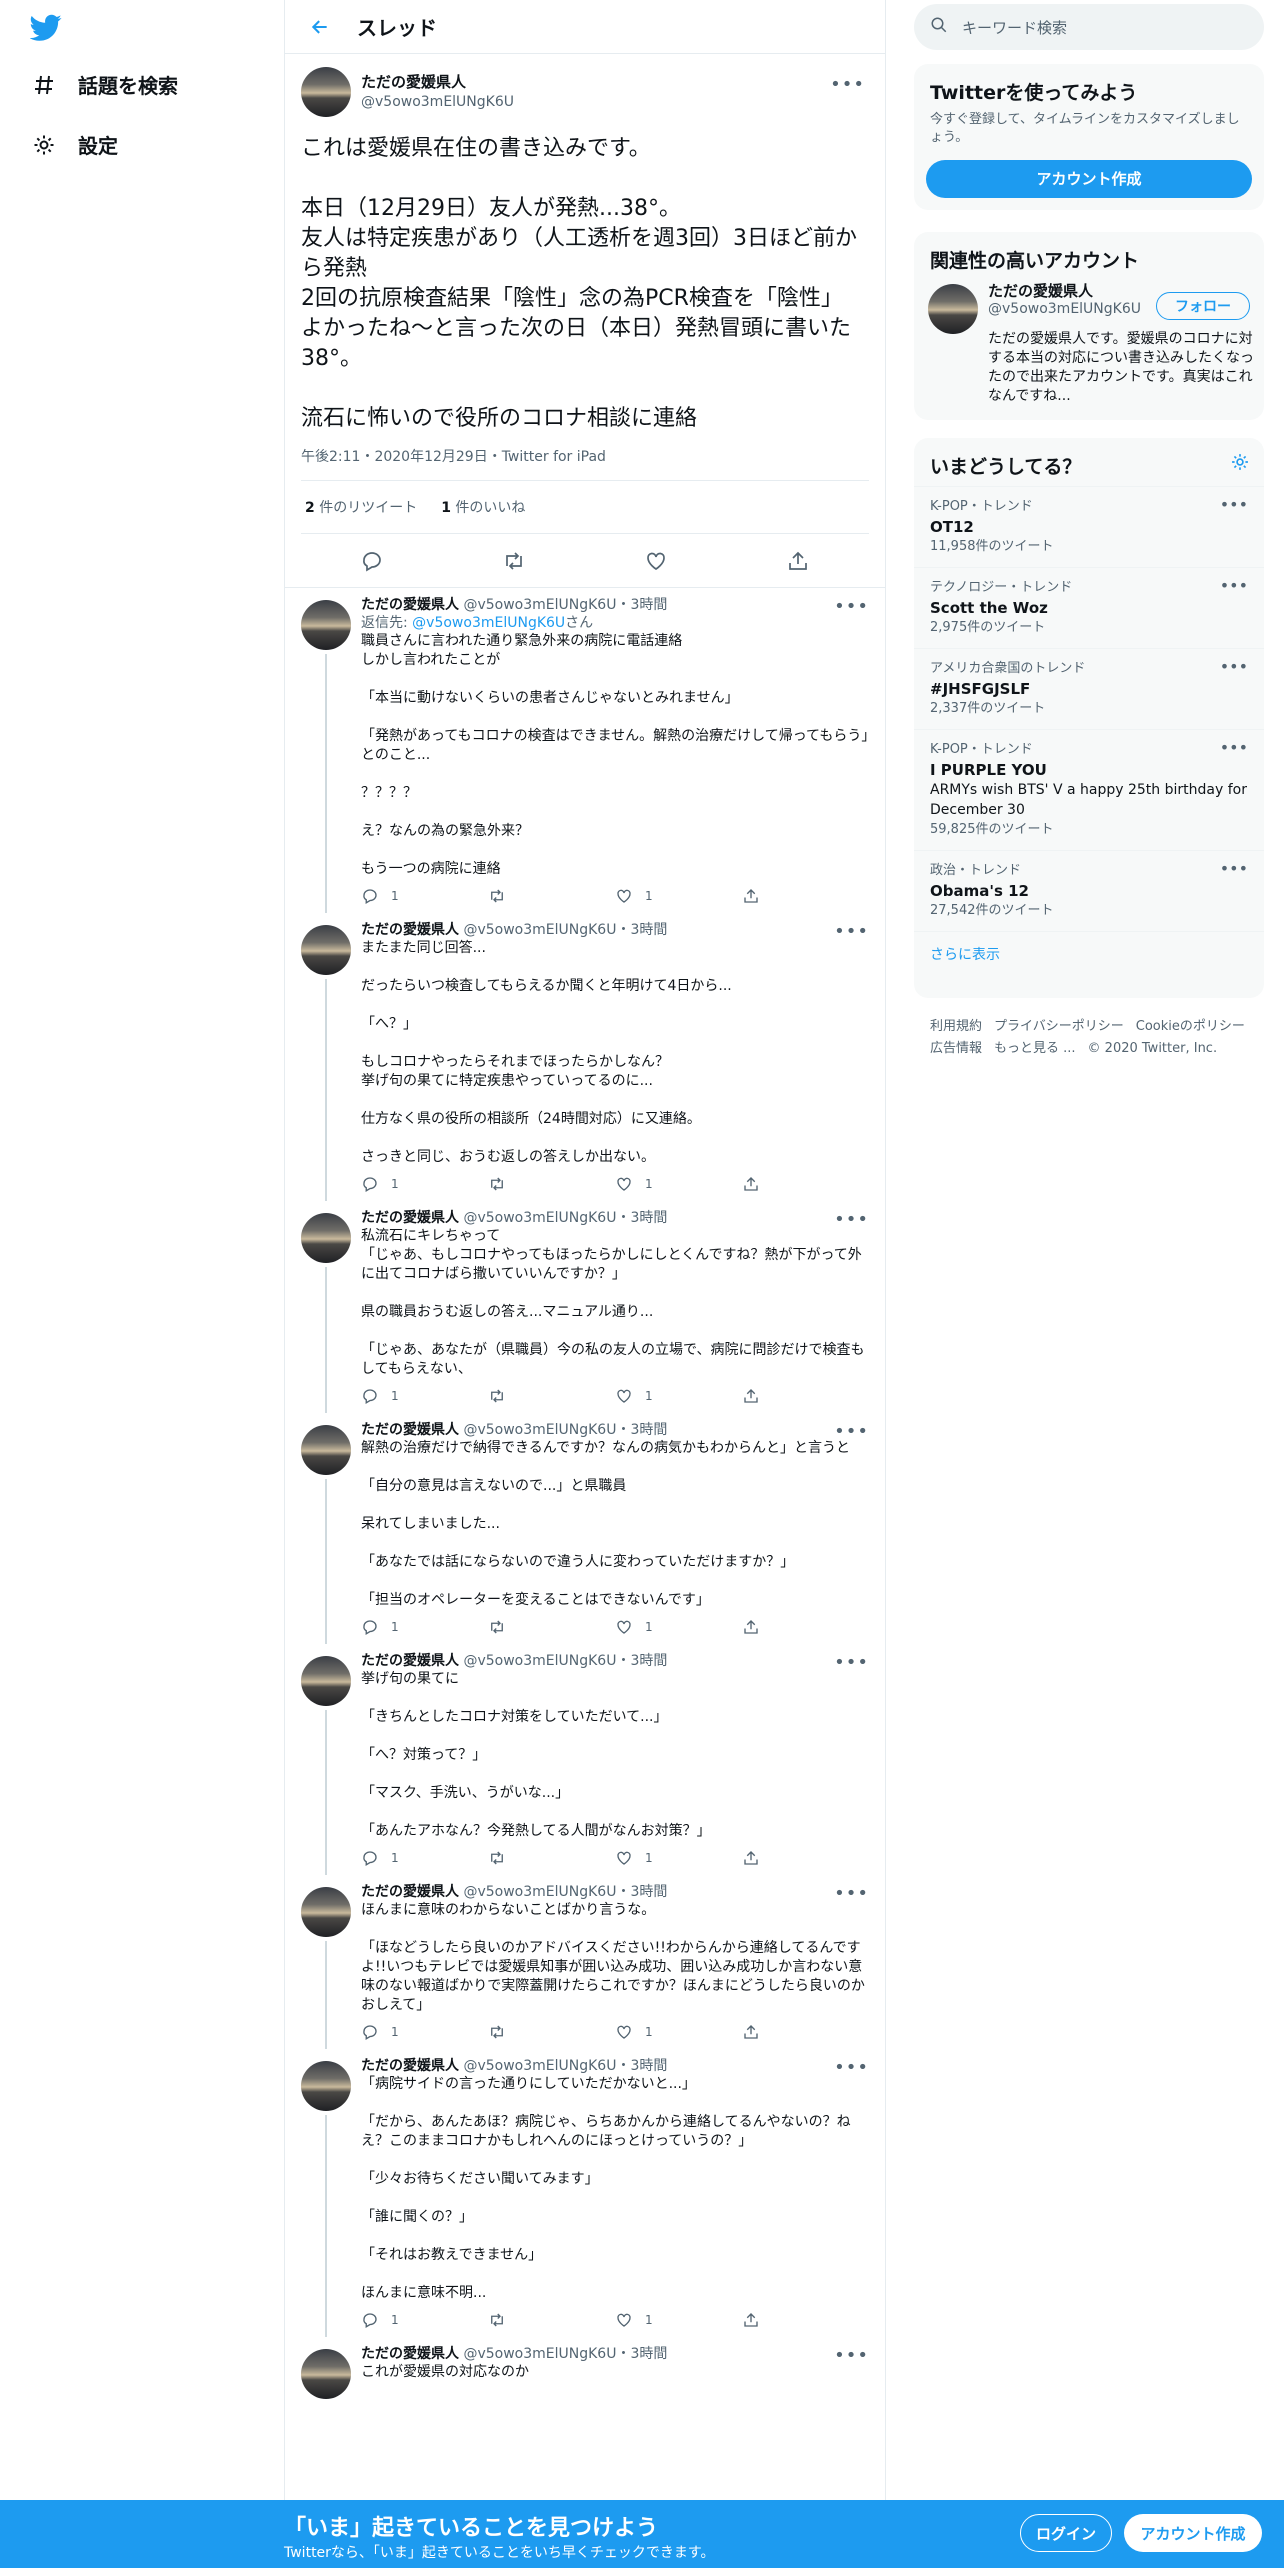 The height and width of the screenshot is (2568, 1284). What do you see at coordinates (956, 1048) in the screenshot?
I see `ads-link: 広告情報` at bounding box center [956, 1048].